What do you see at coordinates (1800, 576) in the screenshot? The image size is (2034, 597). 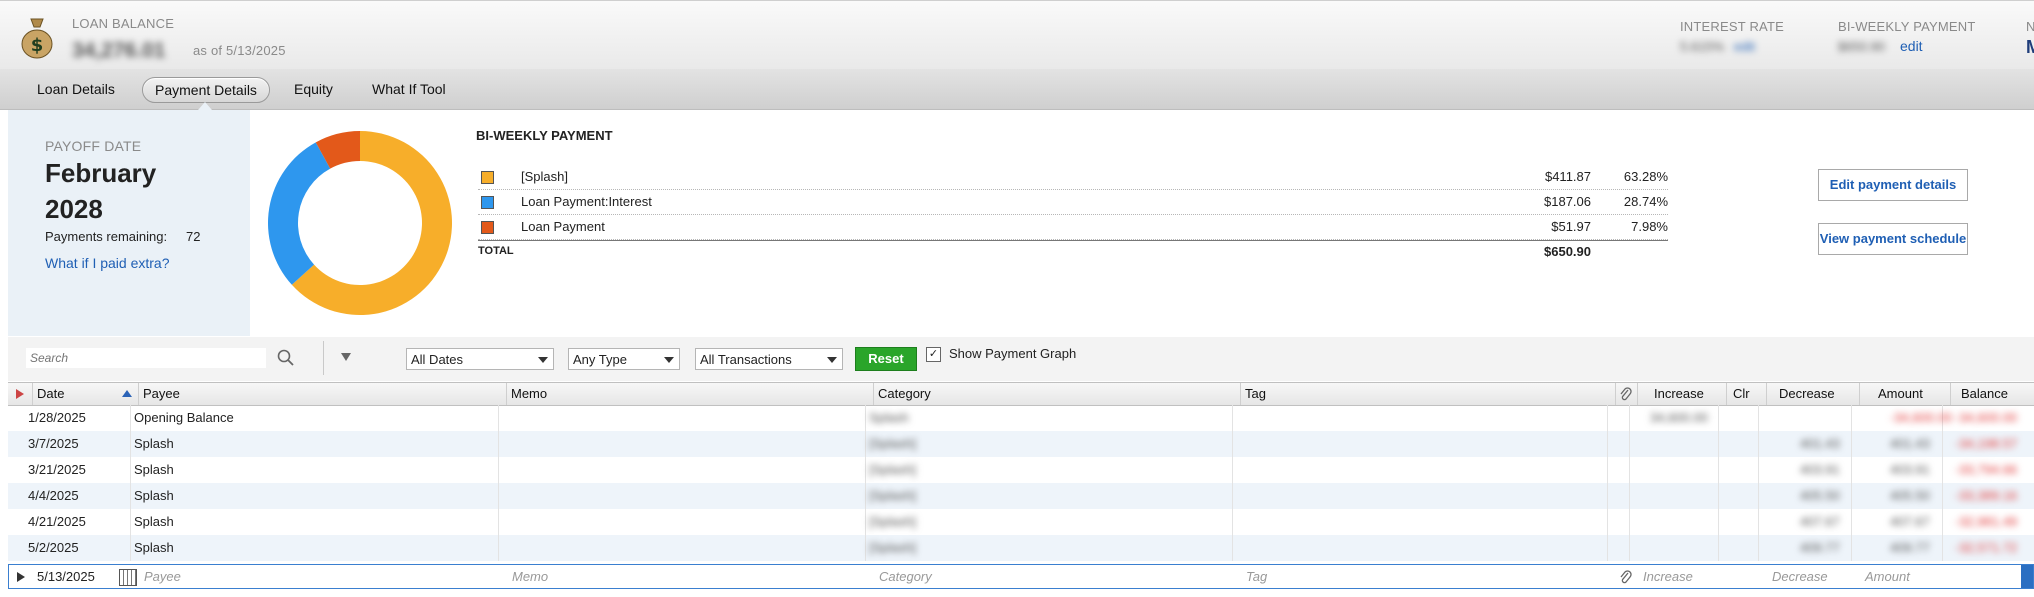 I see `entry-decrease-field: Decrease` at bounding box center [1800, 576].